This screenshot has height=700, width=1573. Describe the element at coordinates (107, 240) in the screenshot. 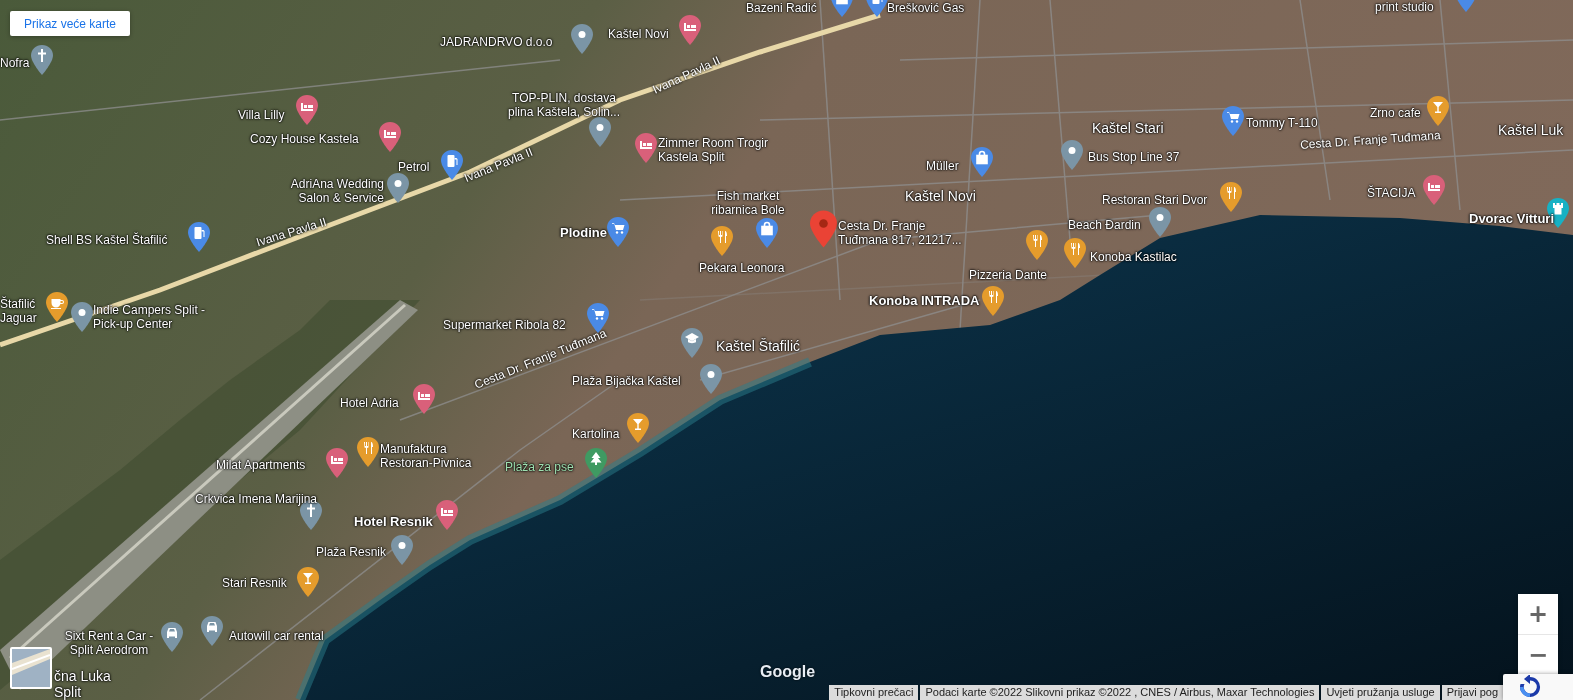

I see `place-name: Shell BS Kaštel Štafilić` at that location.